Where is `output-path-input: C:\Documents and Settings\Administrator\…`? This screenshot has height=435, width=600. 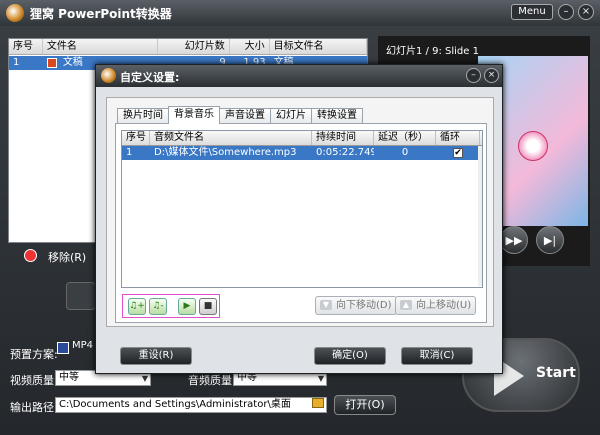 output-path-input: C:\Documents and Settings\Administrator\… is located at coordinates (191, 405).